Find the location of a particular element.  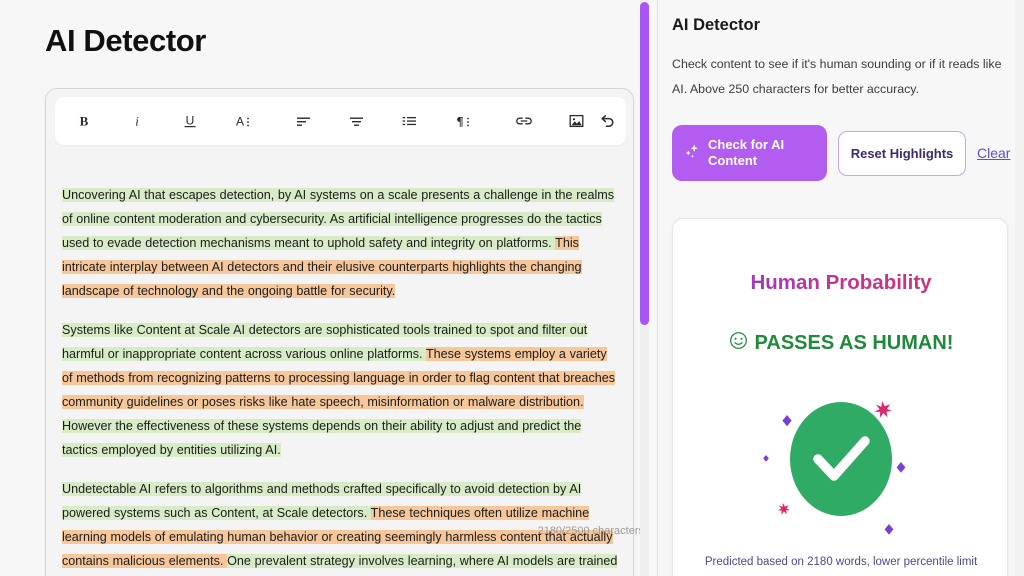

verdict-label: PASSES AS HUMAN! is located at coordinates (854, 343).